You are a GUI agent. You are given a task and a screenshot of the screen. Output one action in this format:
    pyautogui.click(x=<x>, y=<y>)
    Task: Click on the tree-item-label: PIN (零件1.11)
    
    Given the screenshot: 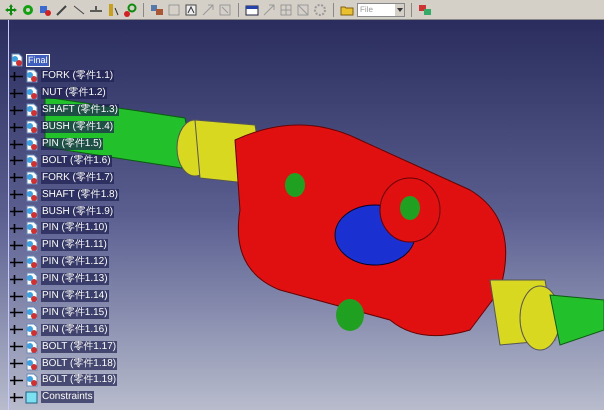 What is the action you would take?
    pyautogui.click(x=74, y=245)
    